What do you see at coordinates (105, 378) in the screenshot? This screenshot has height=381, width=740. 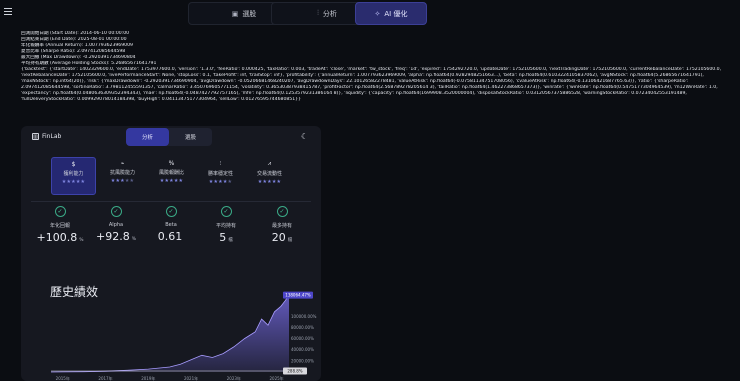 I see `x-tick-label: 2017年` at bounding box center [105, 378].